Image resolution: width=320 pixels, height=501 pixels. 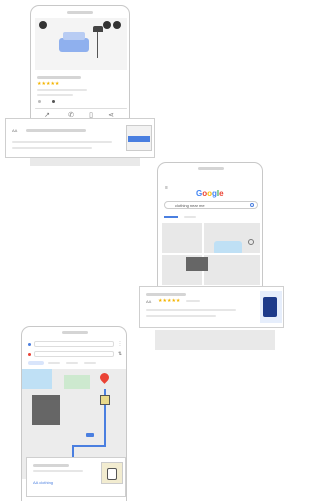 What do you see at coordinates (211, 307) in the screenshot?
I see `result-card-2: AA ★★★★★` at bounding box center [211, 307].